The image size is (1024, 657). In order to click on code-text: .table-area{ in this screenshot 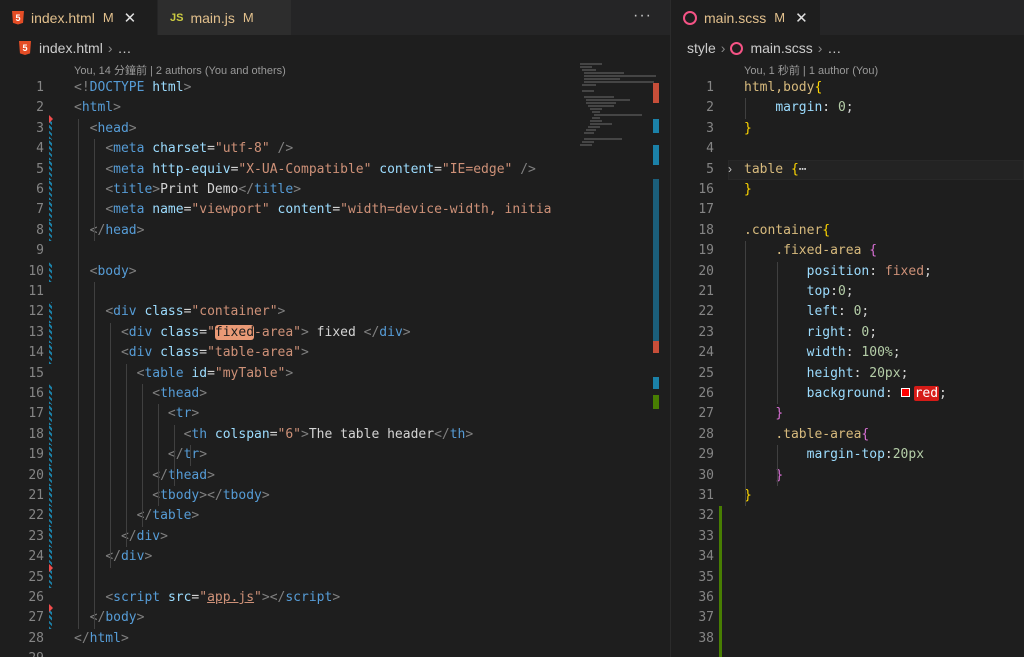, I will do `click(806, 435)`.